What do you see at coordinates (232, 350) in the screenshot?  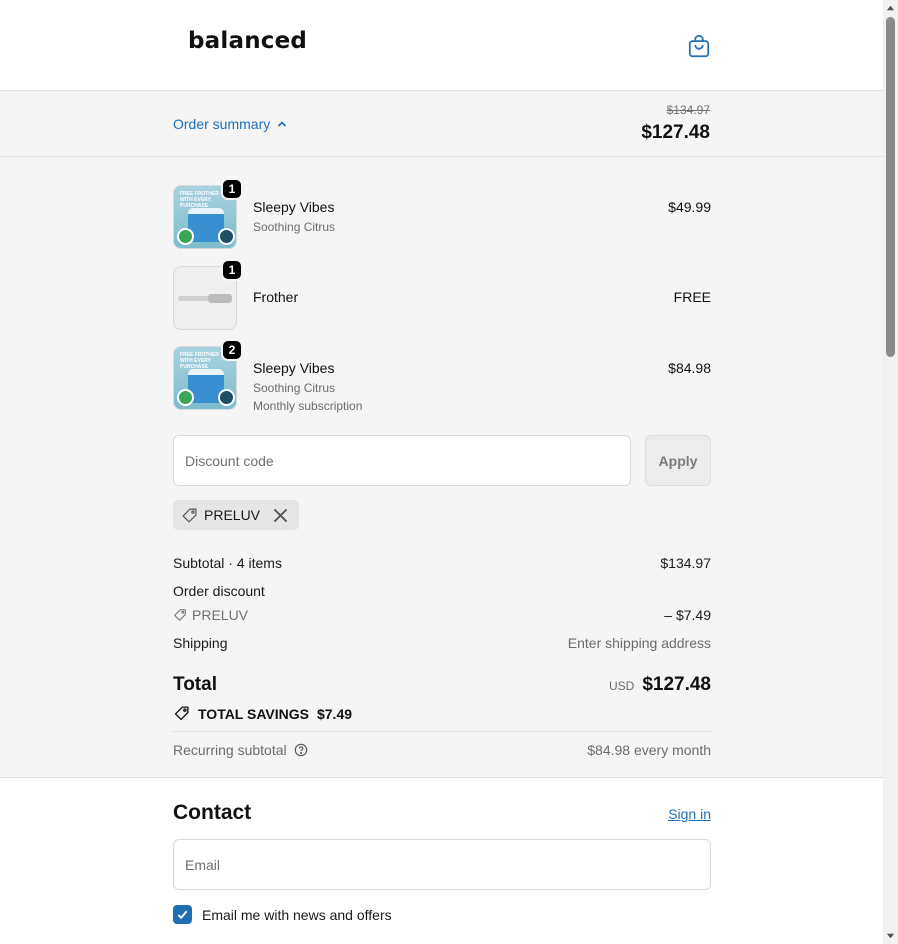 I see `quantity-badge: 2` at bounding box center [232, 350].